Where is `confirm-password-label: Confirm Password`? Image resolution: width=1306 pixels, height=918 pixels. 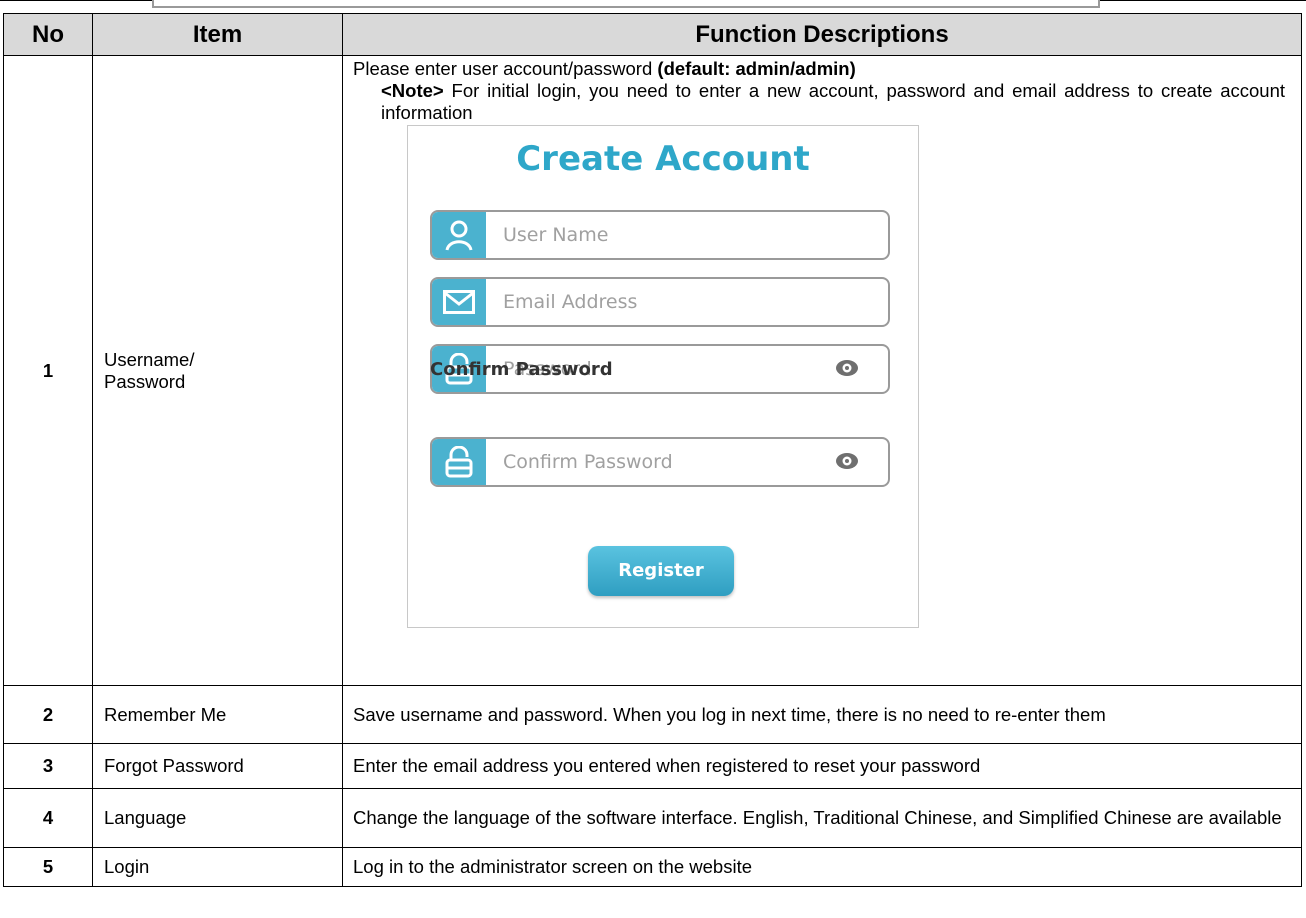
confirm-password-label: Confirm Password is located at coordinates (521, 369).